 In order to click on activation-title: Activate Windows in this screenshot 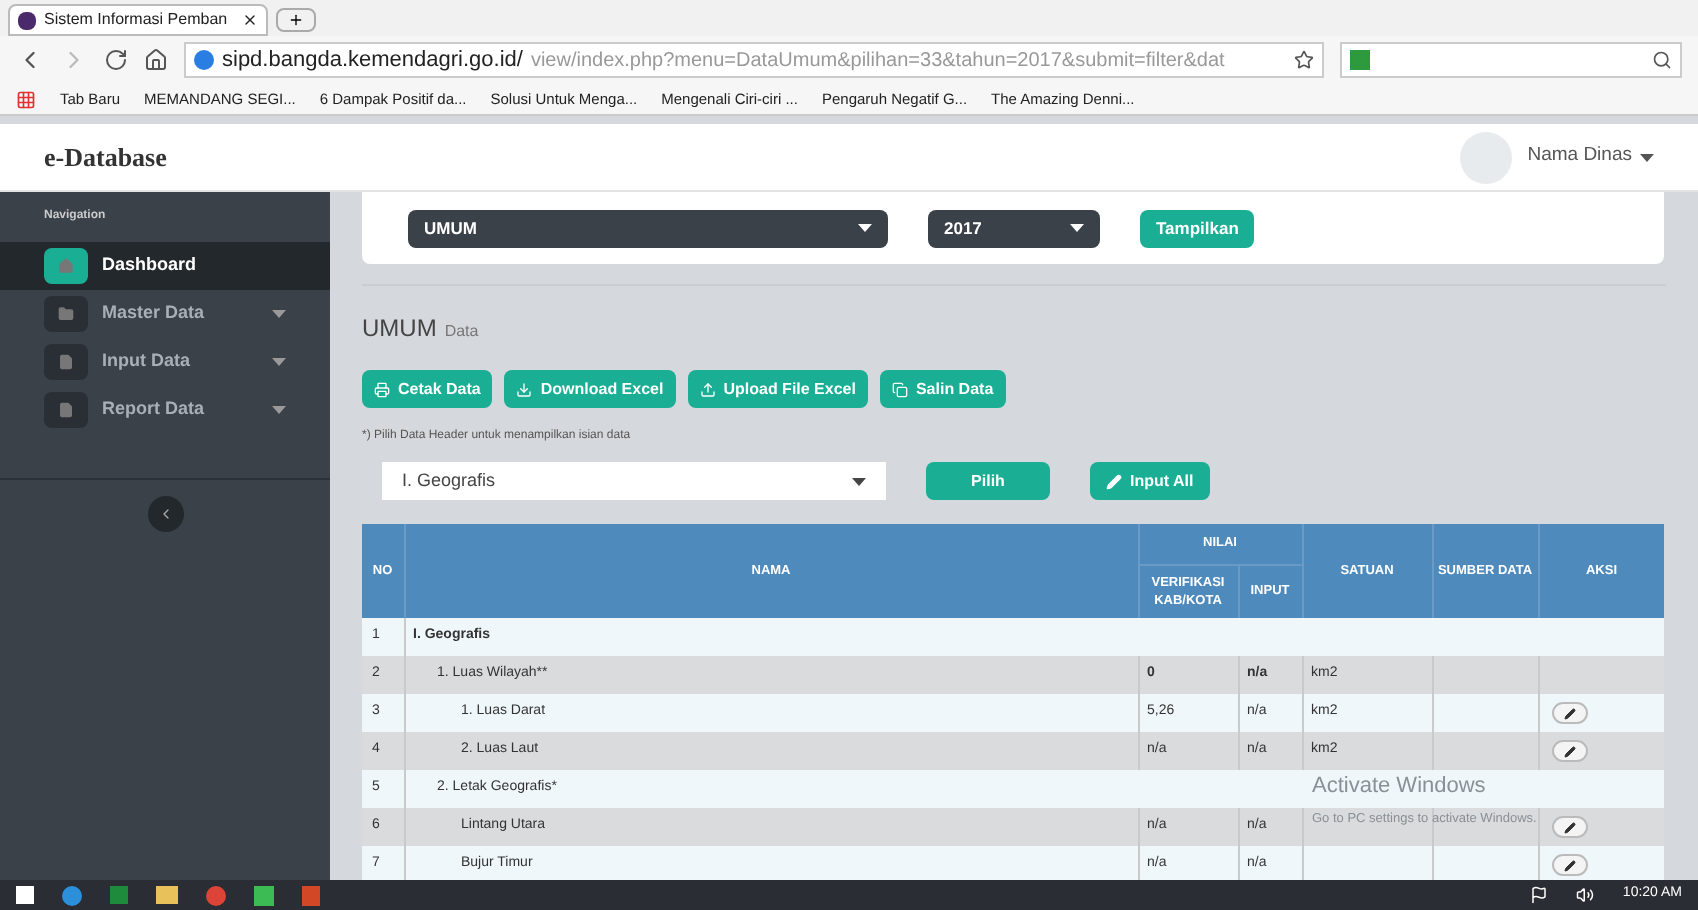, I will do `click(1399, 787)`.